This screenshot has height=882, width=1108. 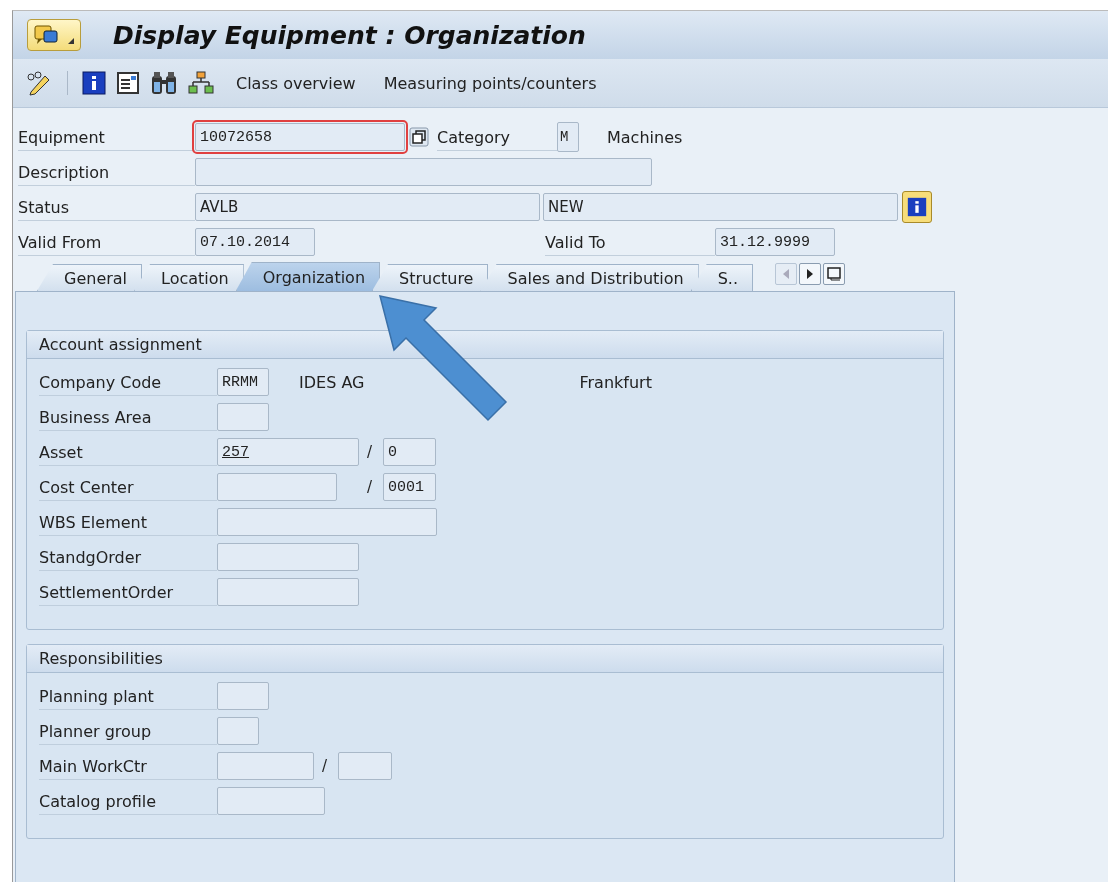 I want to click on description-text: IDES AG, so click(x=332, y=382).